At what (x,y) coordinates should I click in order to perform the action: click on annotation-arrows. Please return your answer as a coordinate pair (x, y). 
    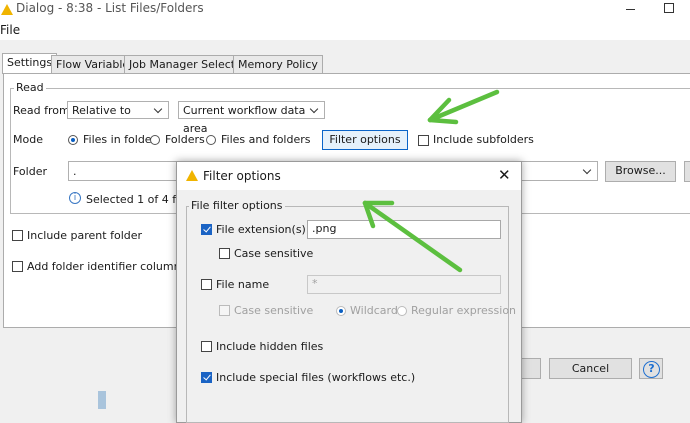
    Looking at the image, I should click on (431, 181).